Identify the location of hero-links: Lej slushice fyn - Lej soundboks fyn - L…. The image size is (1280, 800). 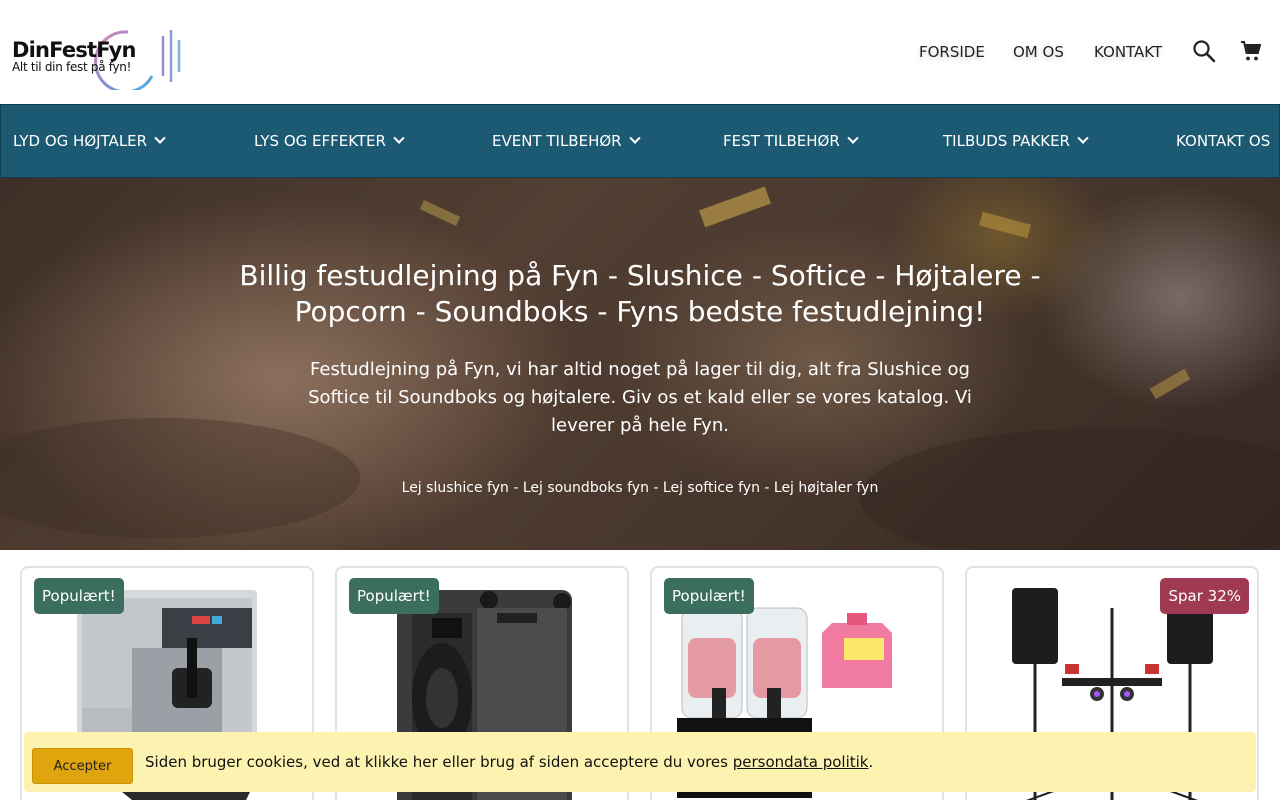
(640, 488).